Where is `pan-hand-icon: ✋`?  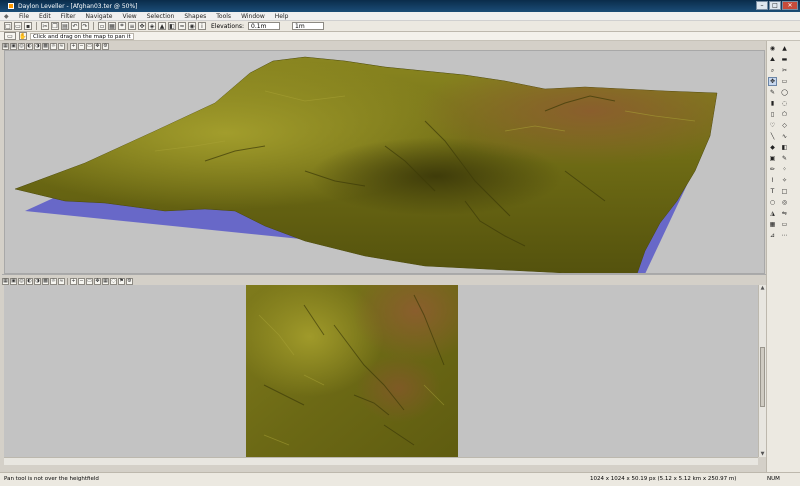 pan-hand-icon: ✋ is located at coordinates (23, 36).